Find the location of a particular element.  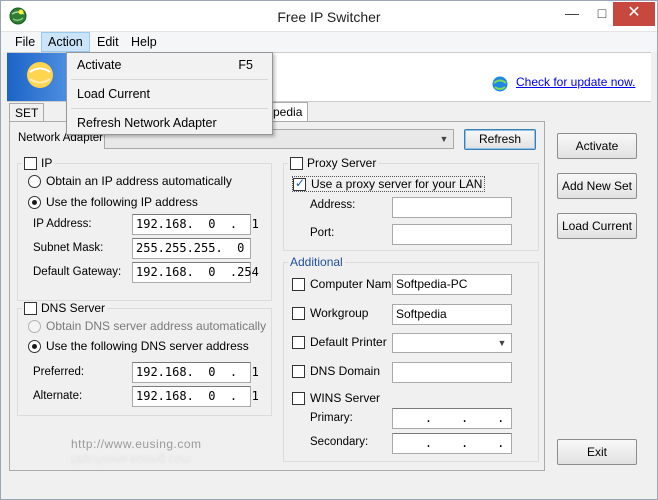

proxy-group-legend: Proxy Server is located at coordinates (333, 163).